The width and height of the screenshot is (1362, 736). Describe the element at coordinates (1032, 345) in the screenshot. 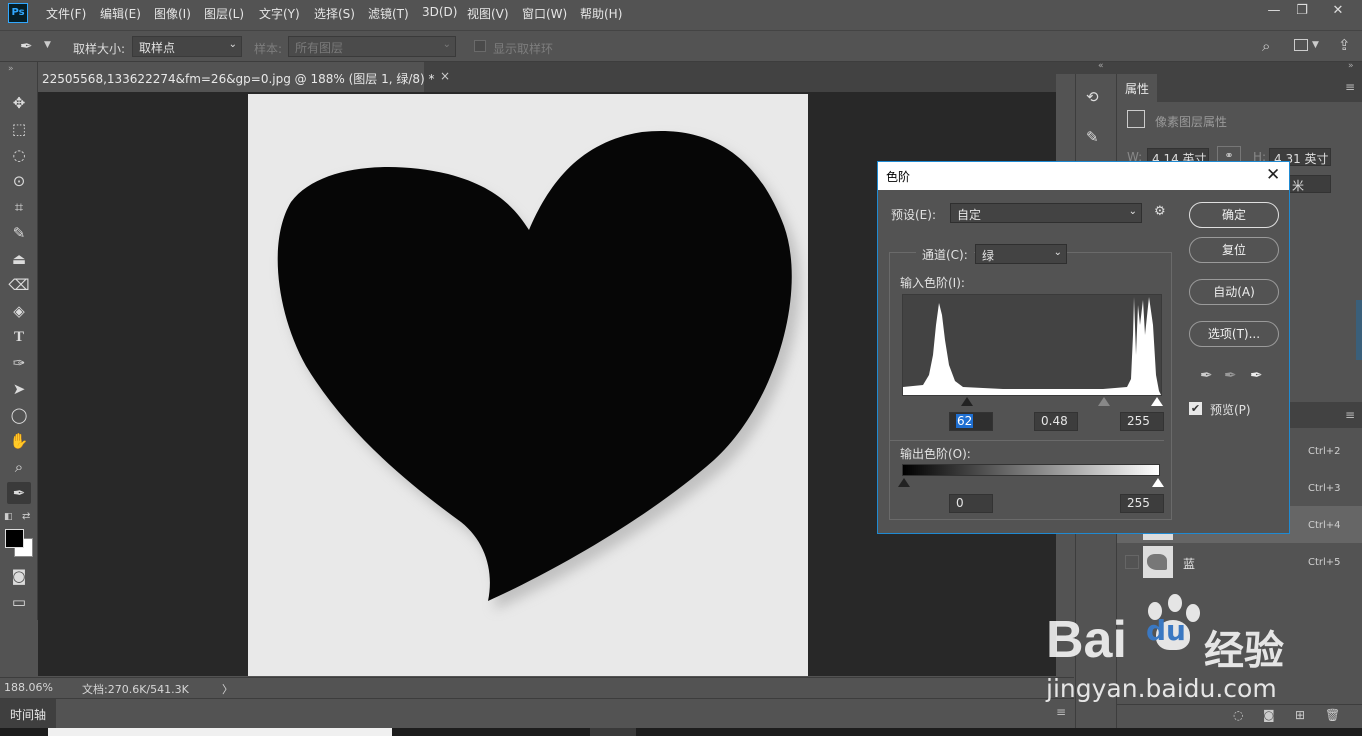

I see `histogram` at that location.